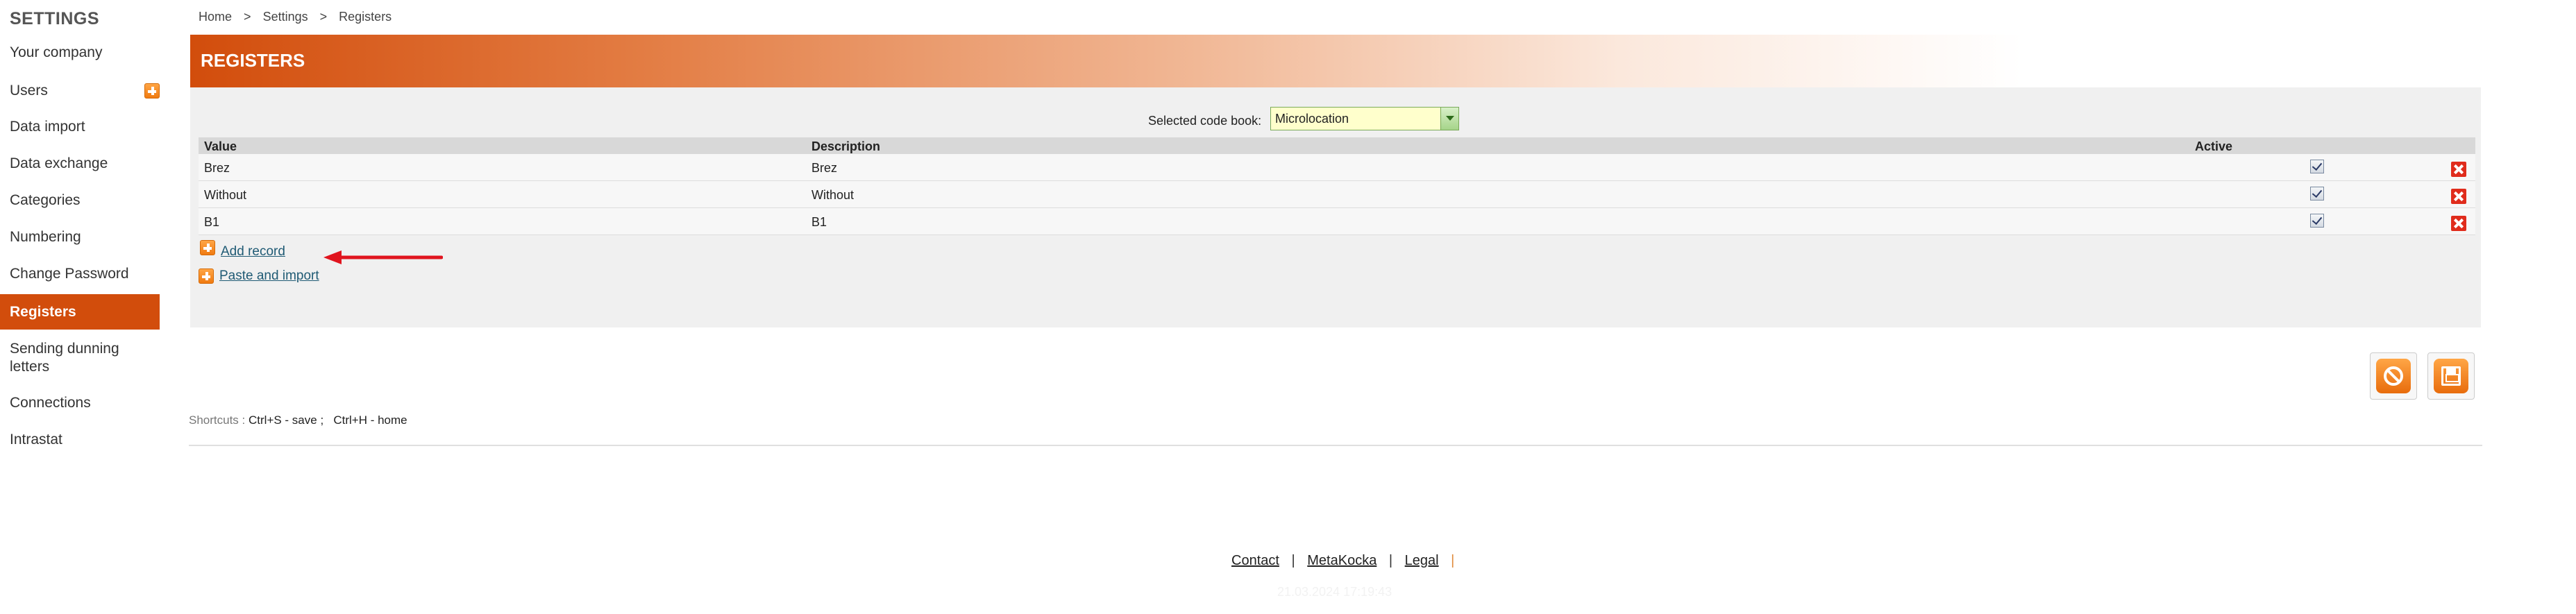 The width and height of the screenshot is (2576, 614). Describe the element at coordinates (285, 17) in the screenshot. I see `breadcrumb-settings: Settings` at that location.